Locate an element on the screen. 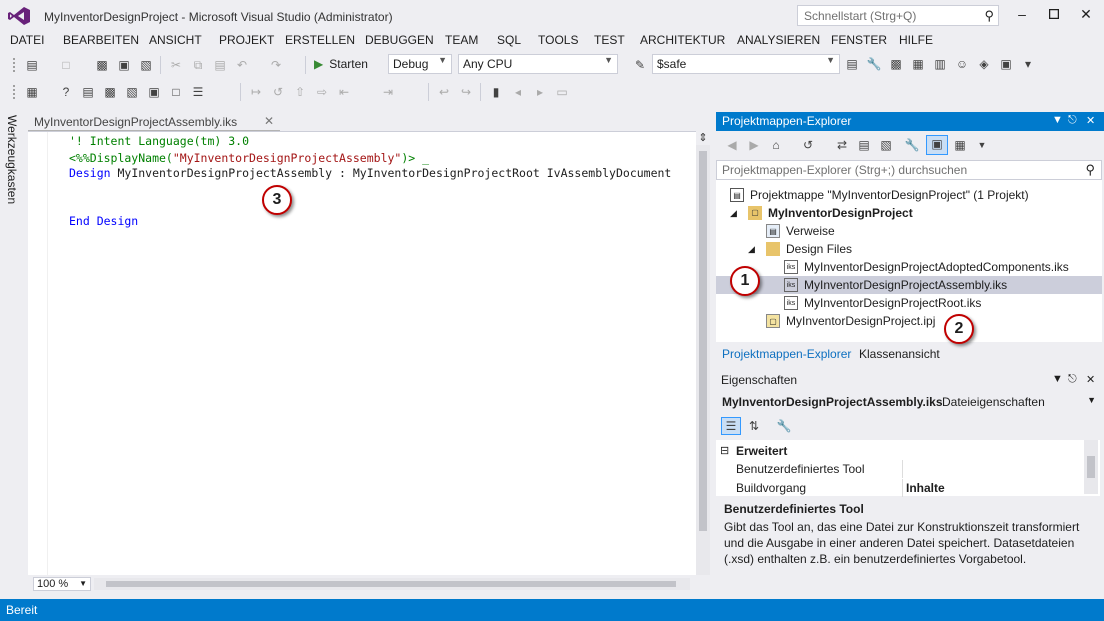  undo-icon: ↶ is located at coordinates (242, 65).